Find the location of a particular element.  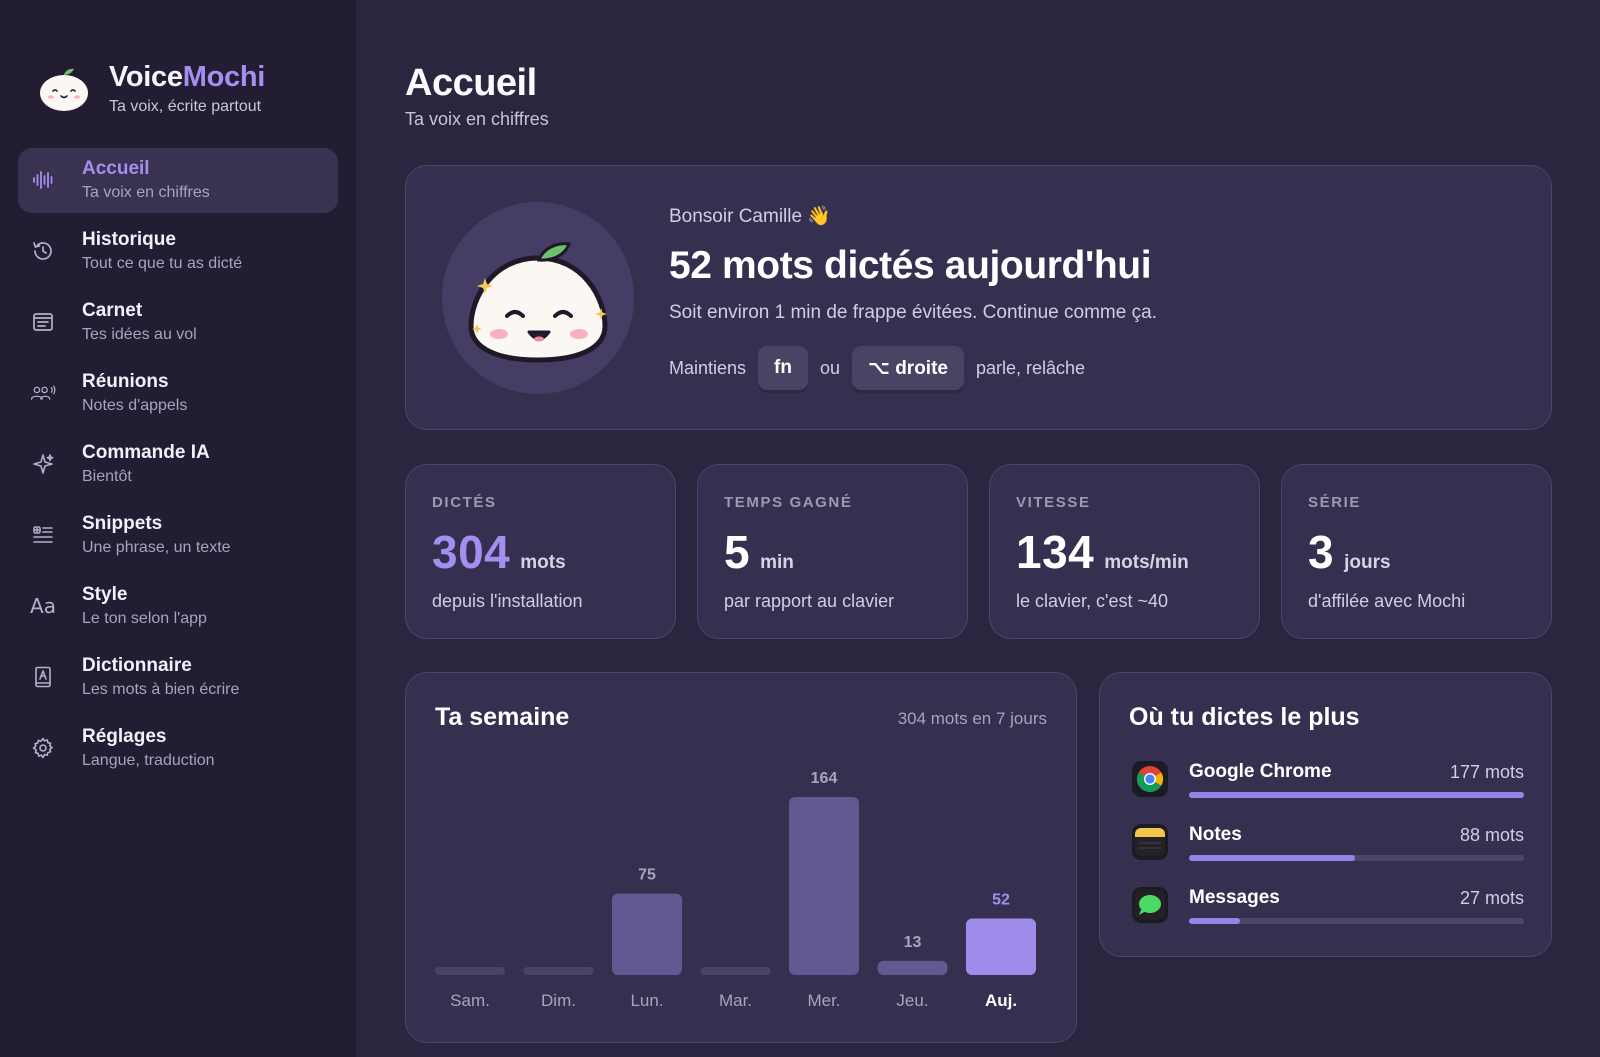

messages-app-icon is located at coordinates (1150, 905).